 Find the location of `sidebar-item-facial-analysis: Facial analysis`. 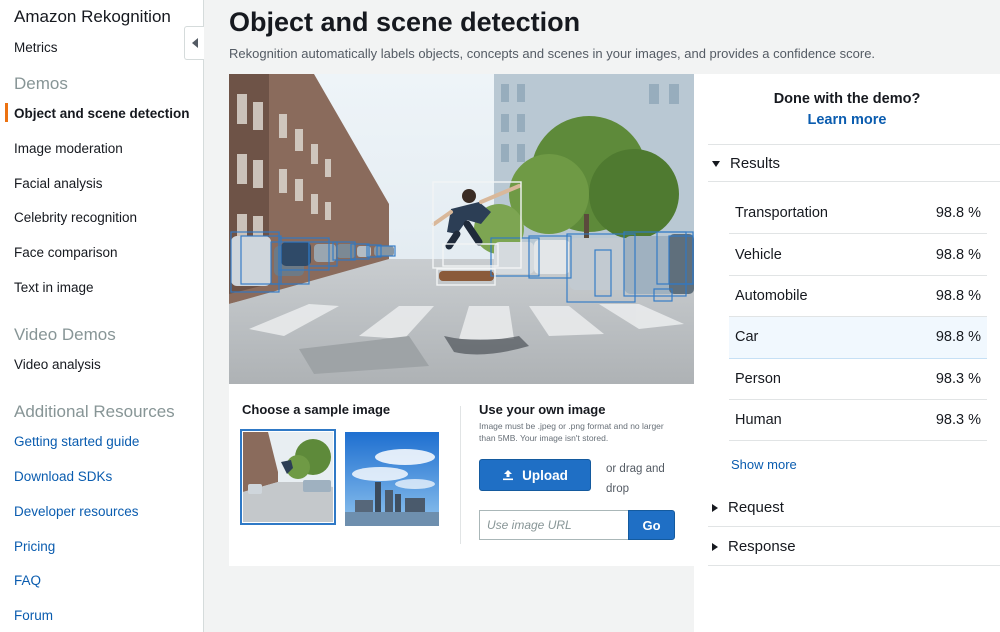

sidebar-item-facial-analysis: Facial analysis is located at coordinates (58, 183).